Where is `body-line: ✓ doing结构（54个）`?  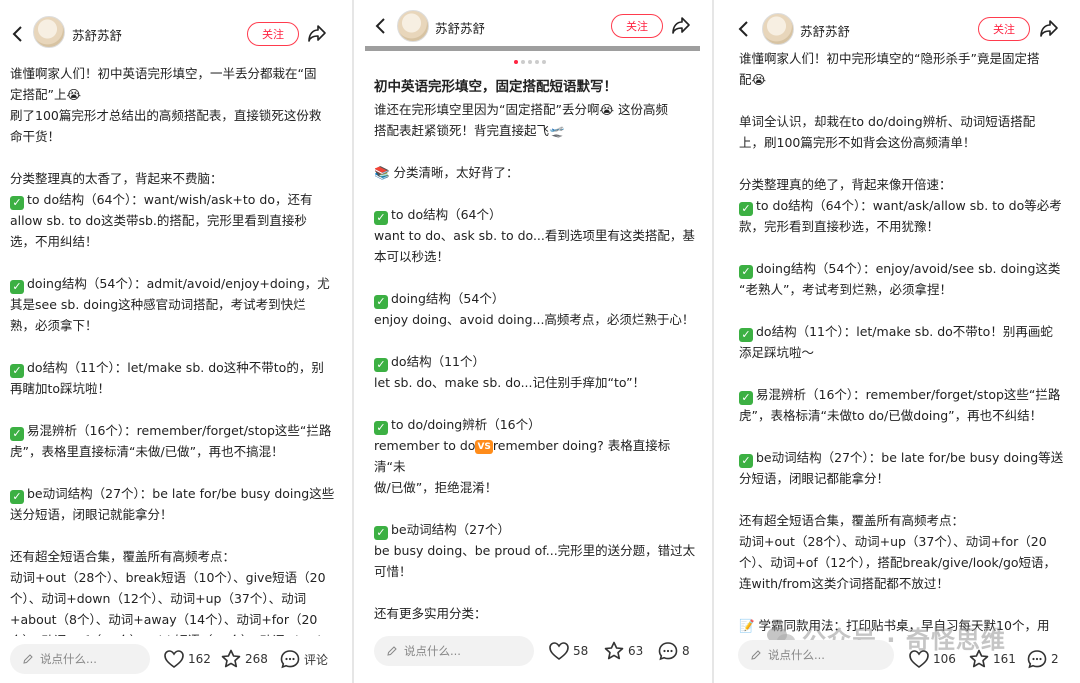 body-line: ✓ doing结构（54个） is located at coordinates (536, 298).